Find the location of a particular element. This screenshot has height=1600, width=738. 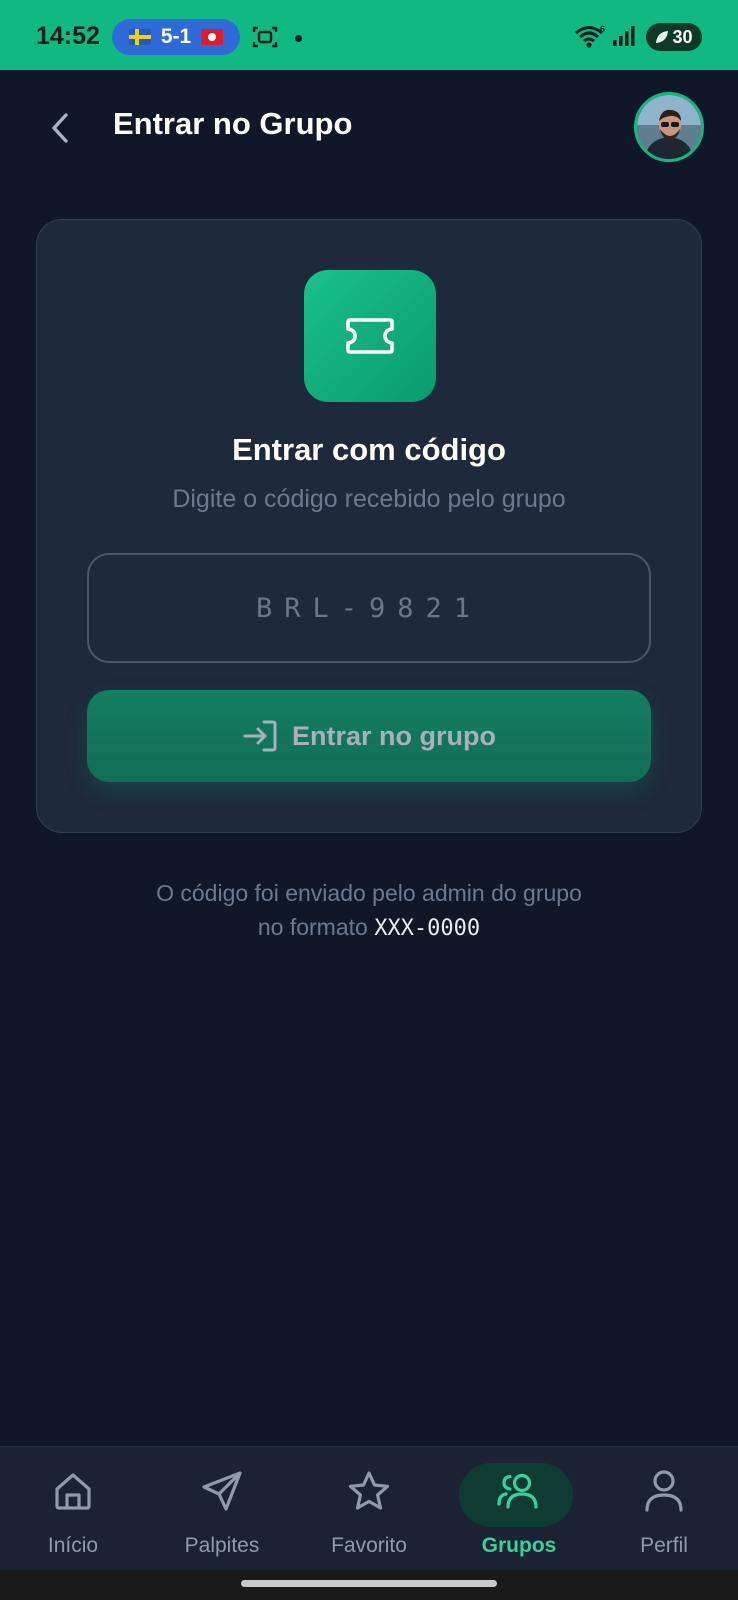

ticket-icon is located at coordinates (370, 336).